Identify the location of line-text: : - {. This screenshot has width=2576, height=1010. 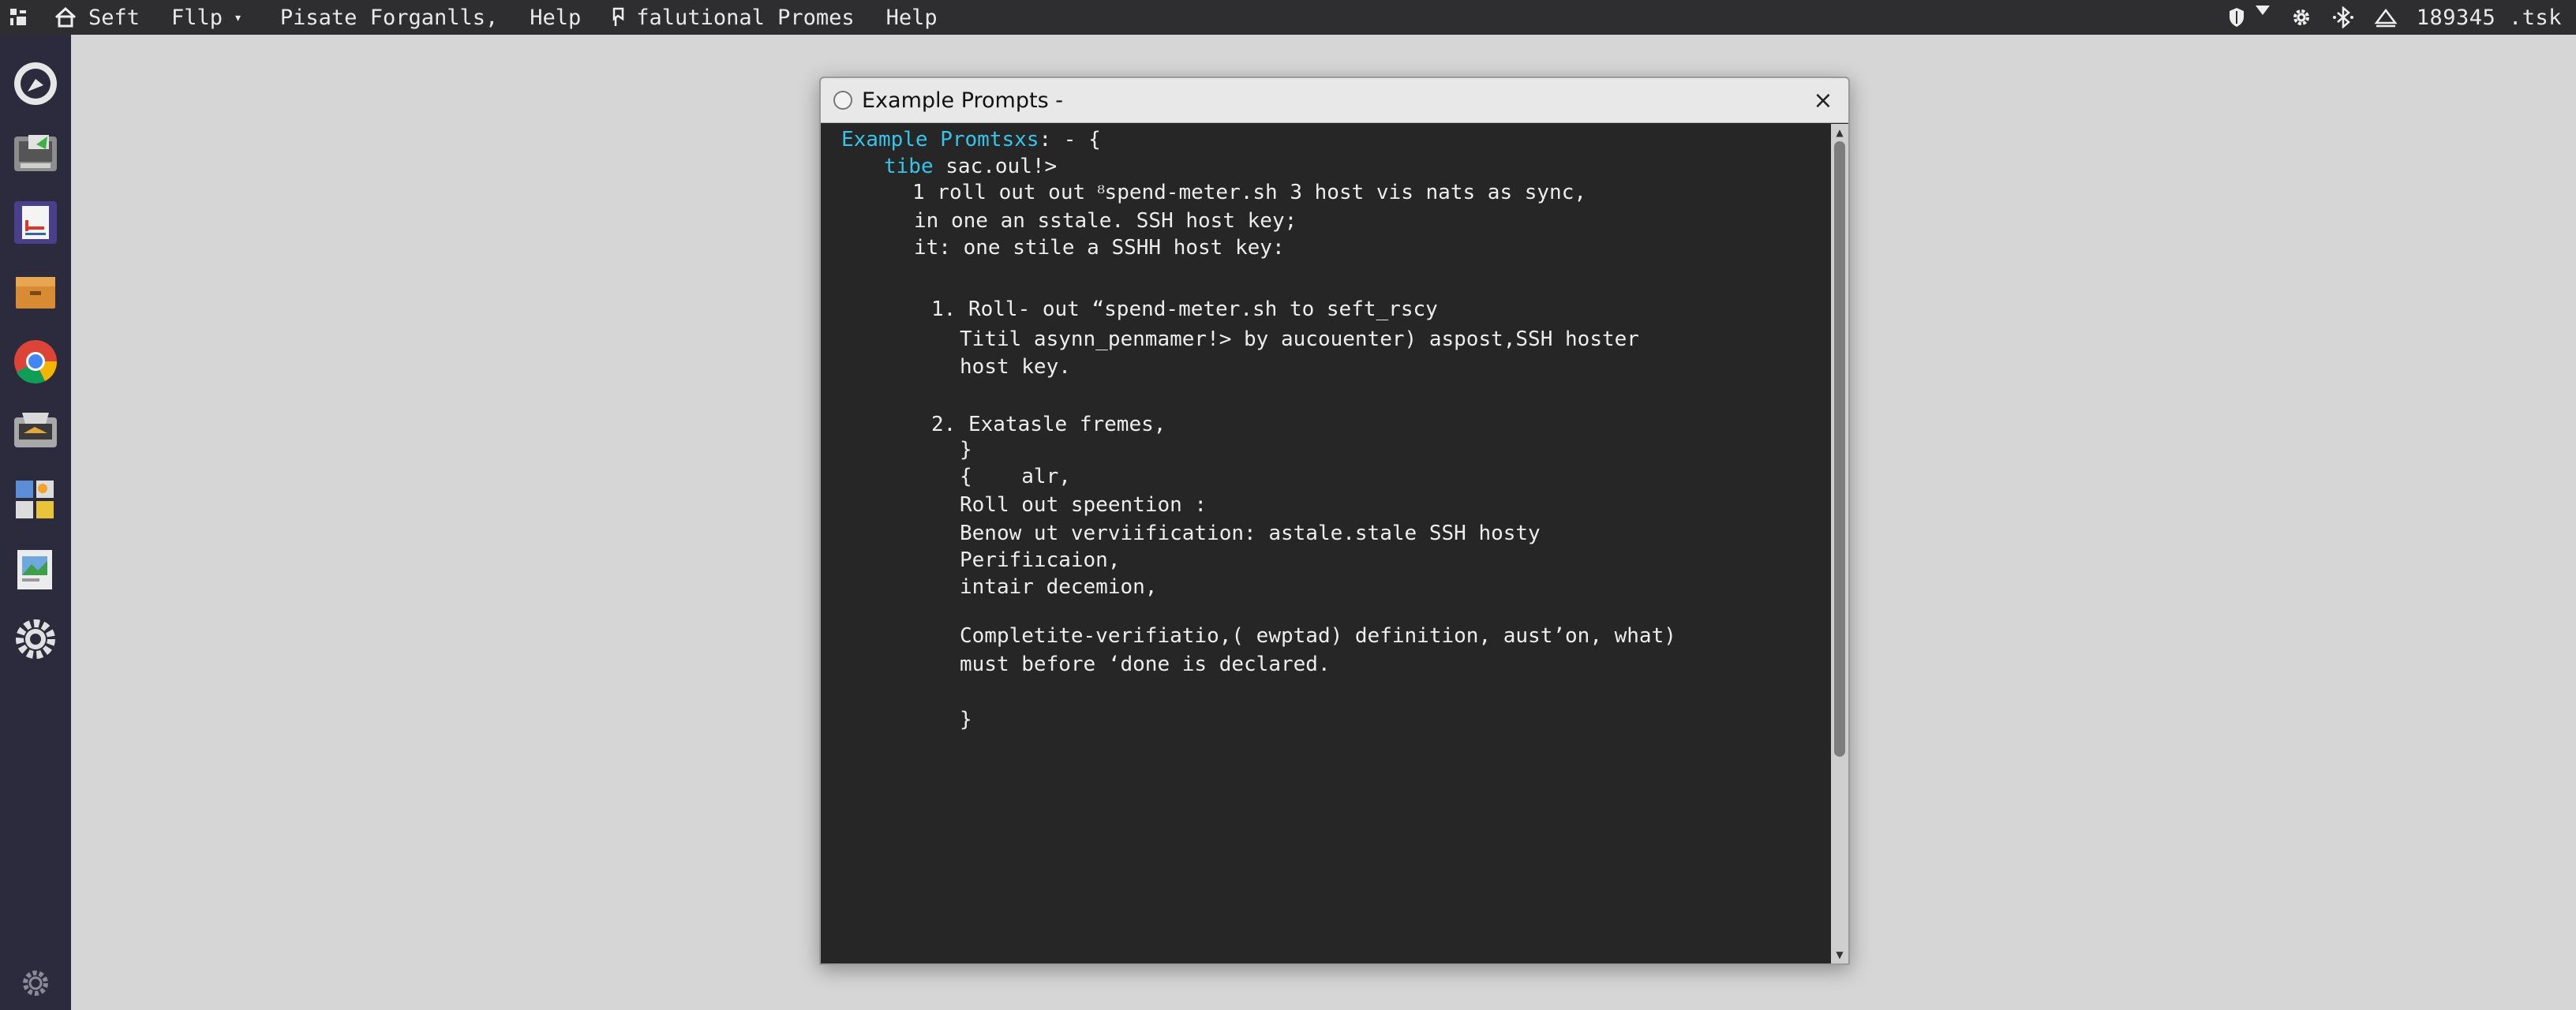
(1070, 140).